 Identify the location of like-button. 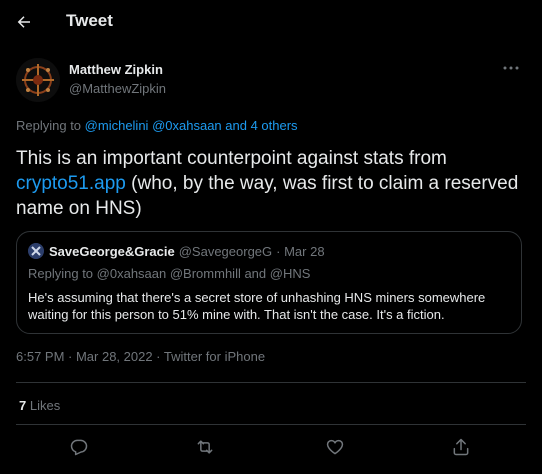
(335, 447).